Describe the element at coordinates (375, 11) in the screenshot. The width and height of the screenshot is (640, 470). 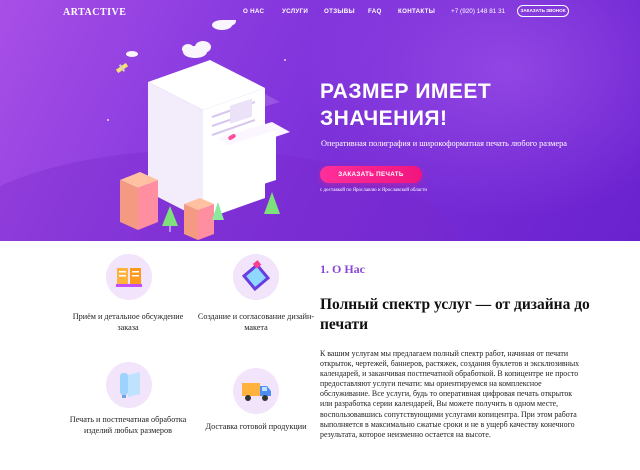
I see `nav-item-faq: FAQ` at that location.